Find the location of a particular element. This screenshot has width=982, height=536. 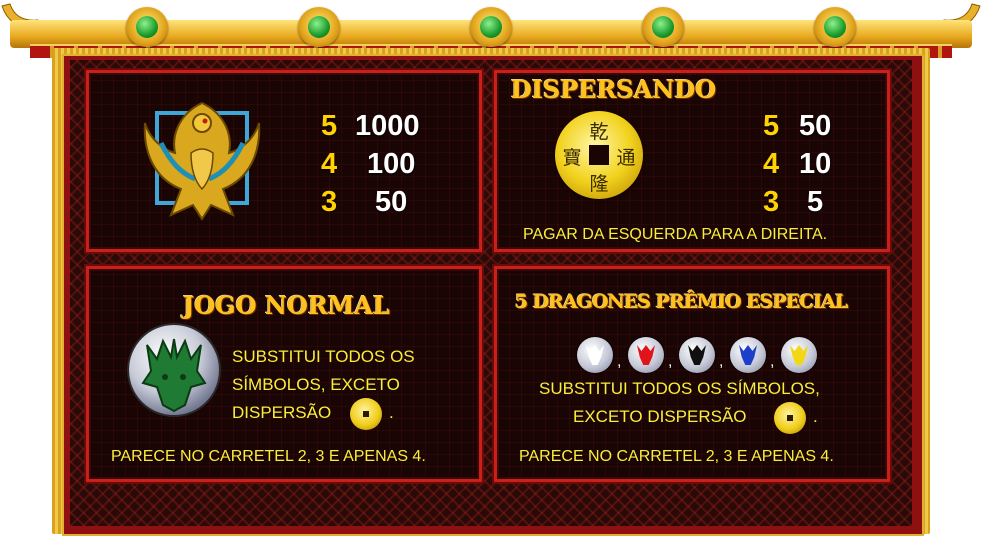

payout-amount: 10 is located at coordinates (815, 164).